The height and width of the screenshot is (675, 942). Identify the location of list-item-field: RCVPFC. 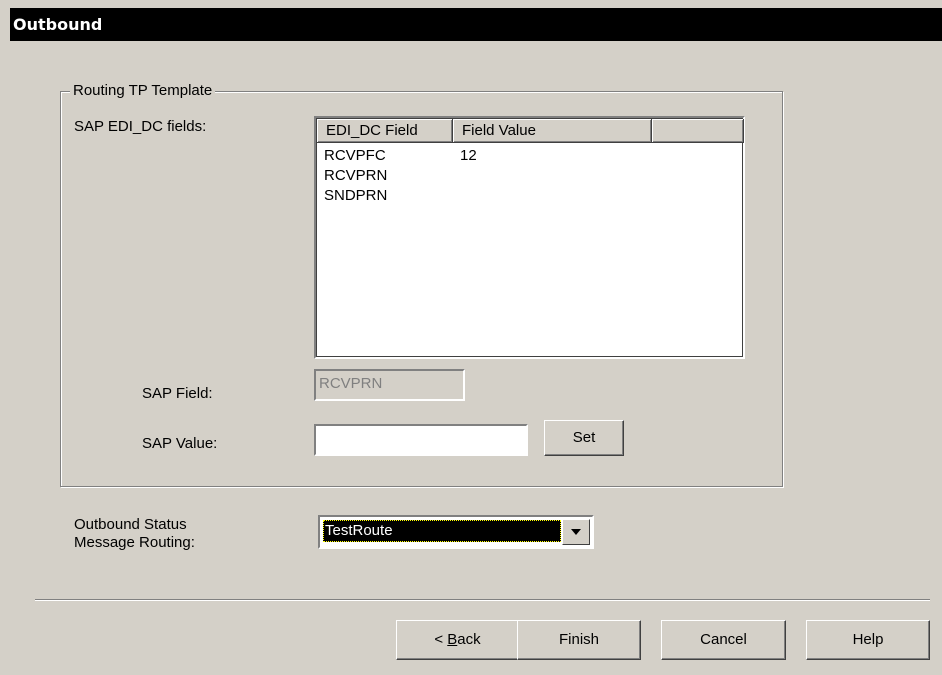
(355, 155).